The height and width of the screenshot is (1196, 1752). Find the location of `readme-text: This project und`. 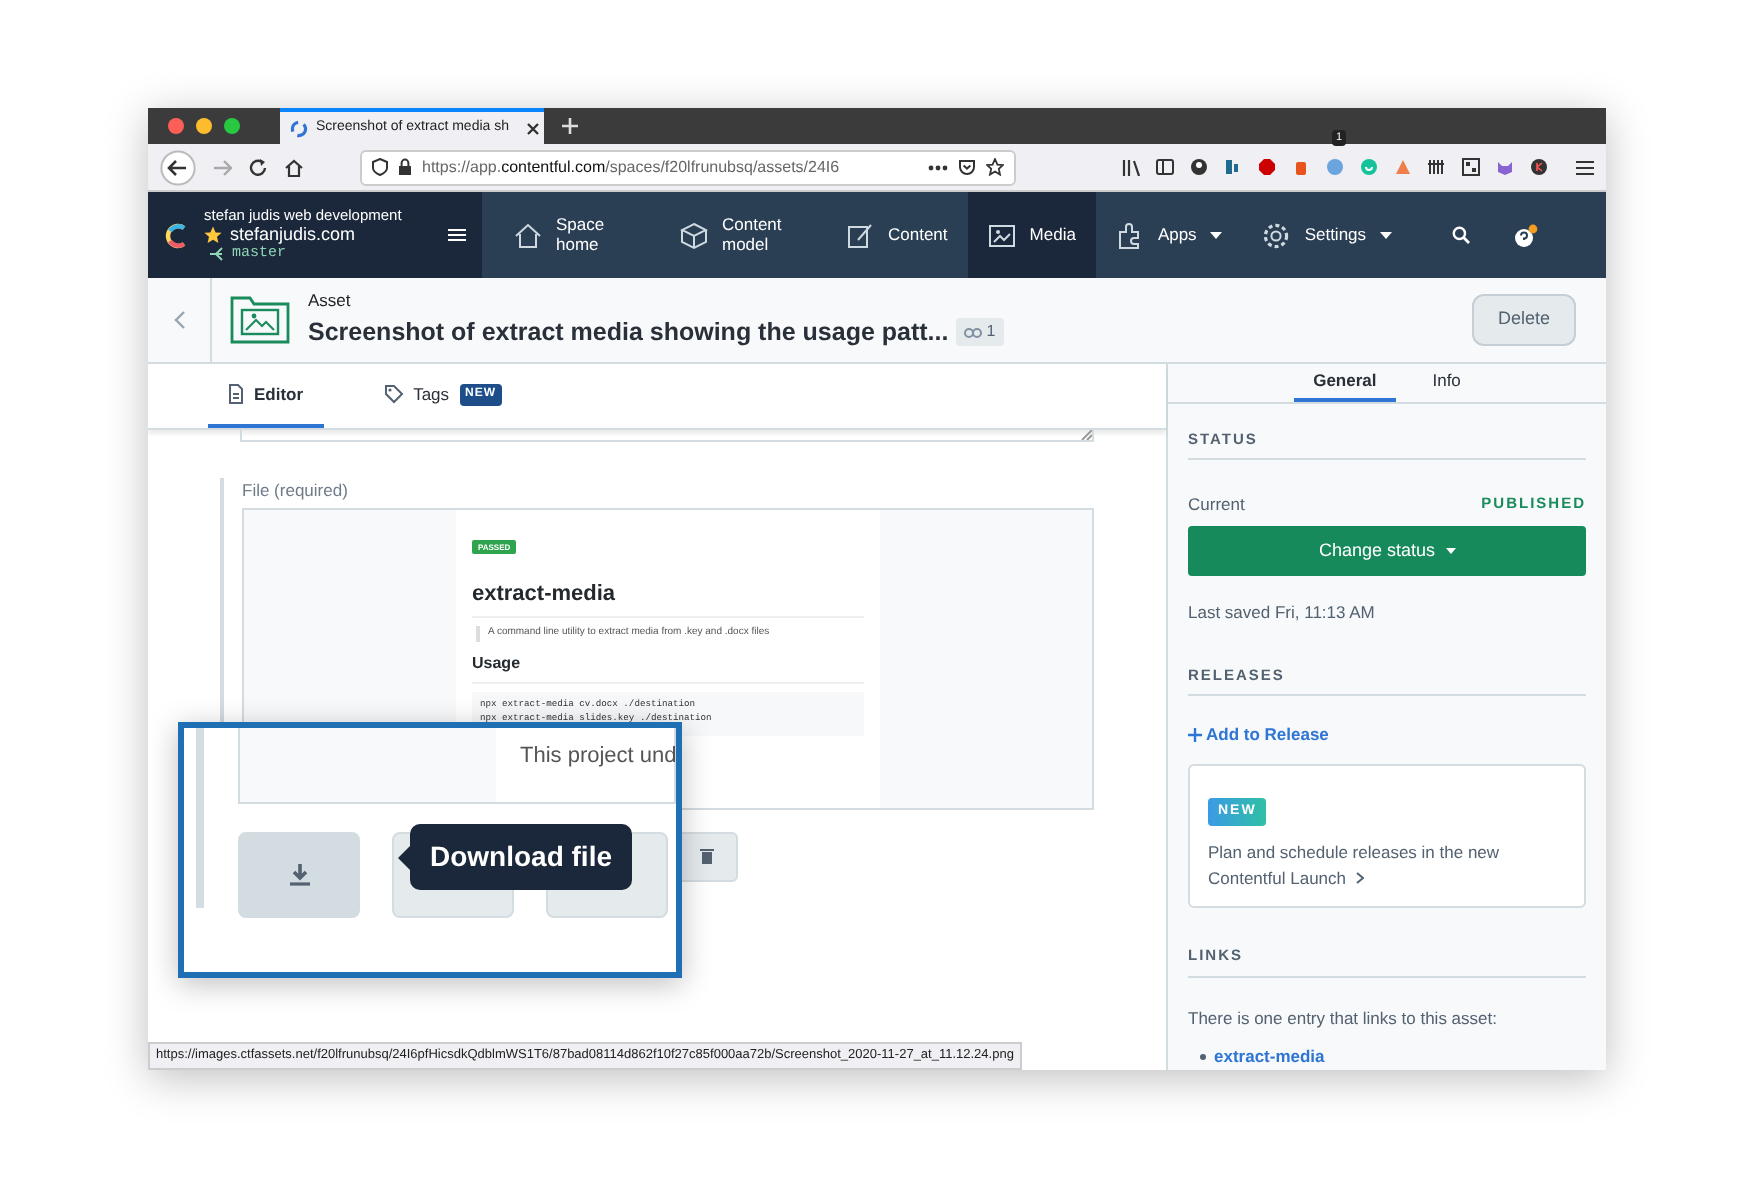

readme-text: This project und is located at coordinates (598, 756).